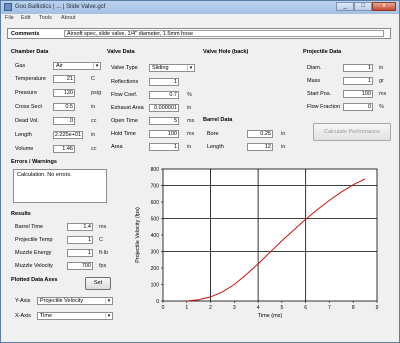 The image size is (400, 343). What do you see at coordinates (164, 108) in the screenshot?
I see `exhaust-area-input: 0.000001` at bounding box center [164, 108].